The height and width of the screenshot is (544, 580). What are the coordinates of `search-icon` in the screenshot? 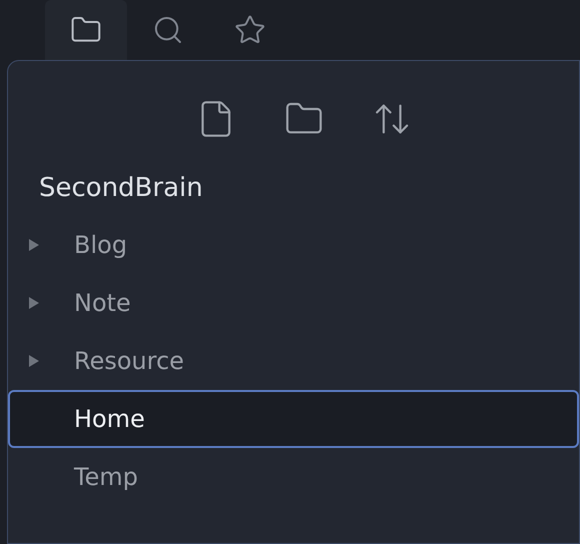 It's located at (168, 30).